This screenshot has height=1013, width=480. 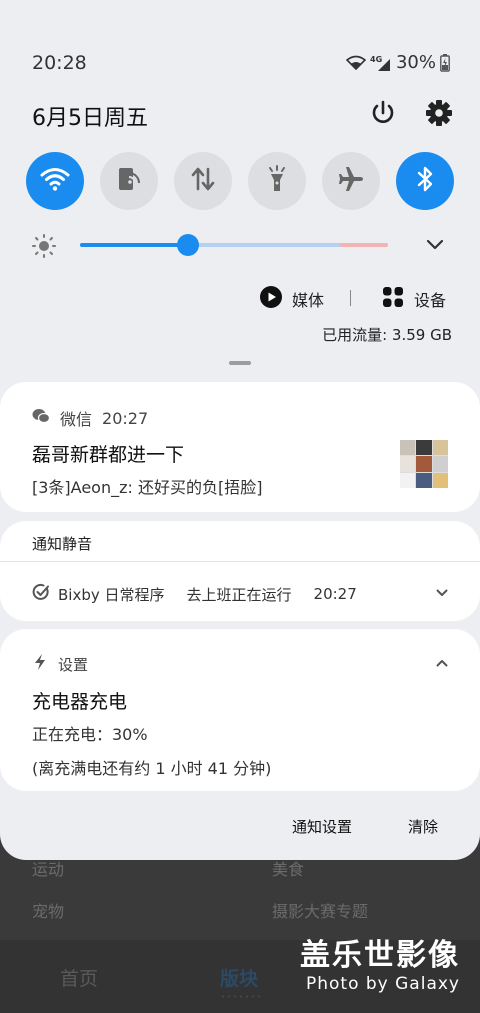 What do you see at coordinates (415, 62) in the screenshot?
I see `battery-percent: 30%` at bounding box center [415, 62].